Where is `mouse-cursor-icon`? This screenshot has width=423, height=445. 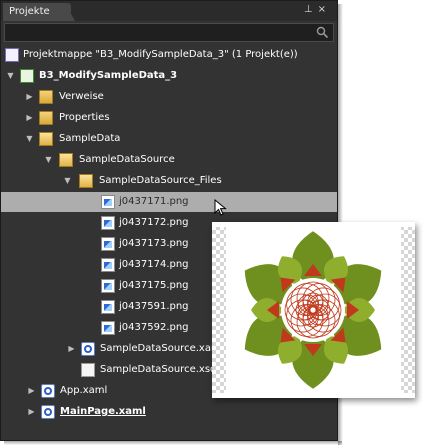
mouse-cursor-icon is located at coordinates (220, 207).